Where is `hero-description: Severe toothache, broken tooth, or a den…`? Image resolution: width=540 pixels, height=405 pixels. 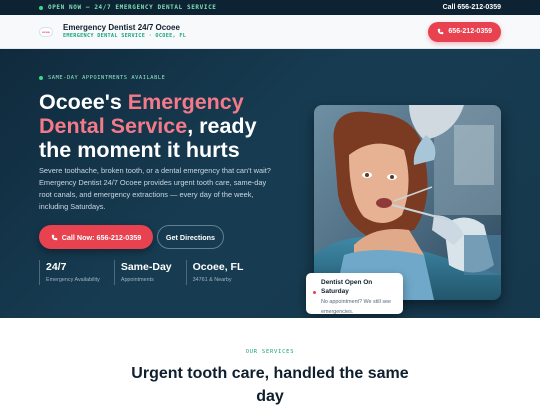 hero-description: Severe toothache, broken tooth, or a den… is located at coordinates (155, 188).